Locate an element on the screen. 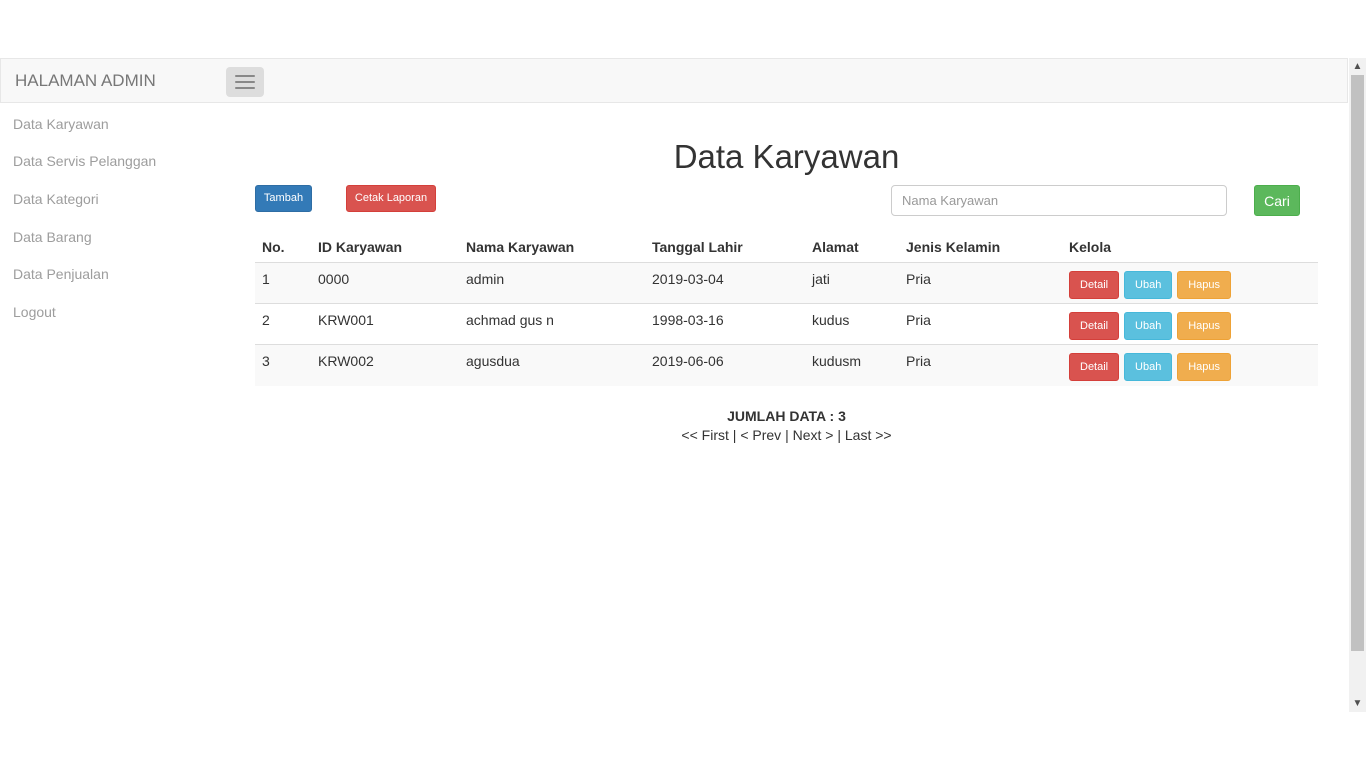 The image size is (1366, 768). scroll-down-icon: ▼ is located at coordinates (1357, 703).